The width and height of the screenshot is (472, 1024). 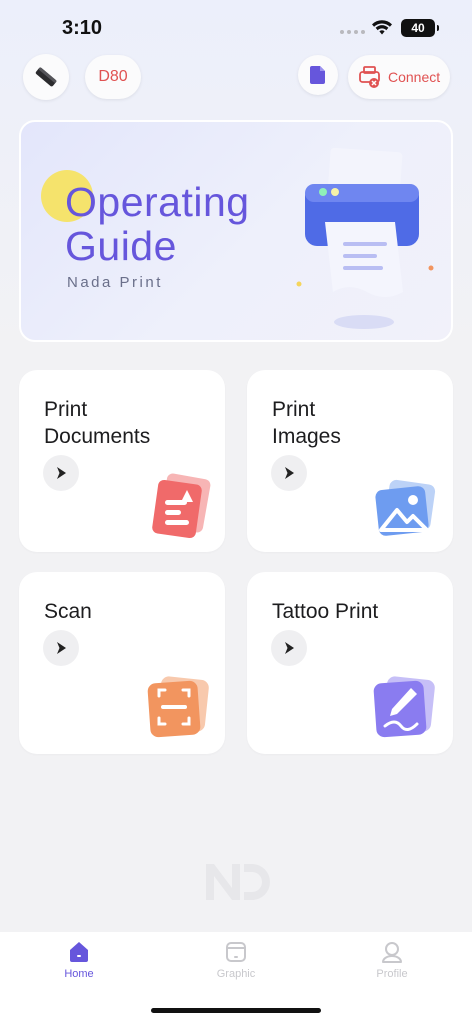 What do you see at coordinates (122, 461) in the screenshot?
I see `print-documents-card: Print Documents` at bounding box center [122, 461].